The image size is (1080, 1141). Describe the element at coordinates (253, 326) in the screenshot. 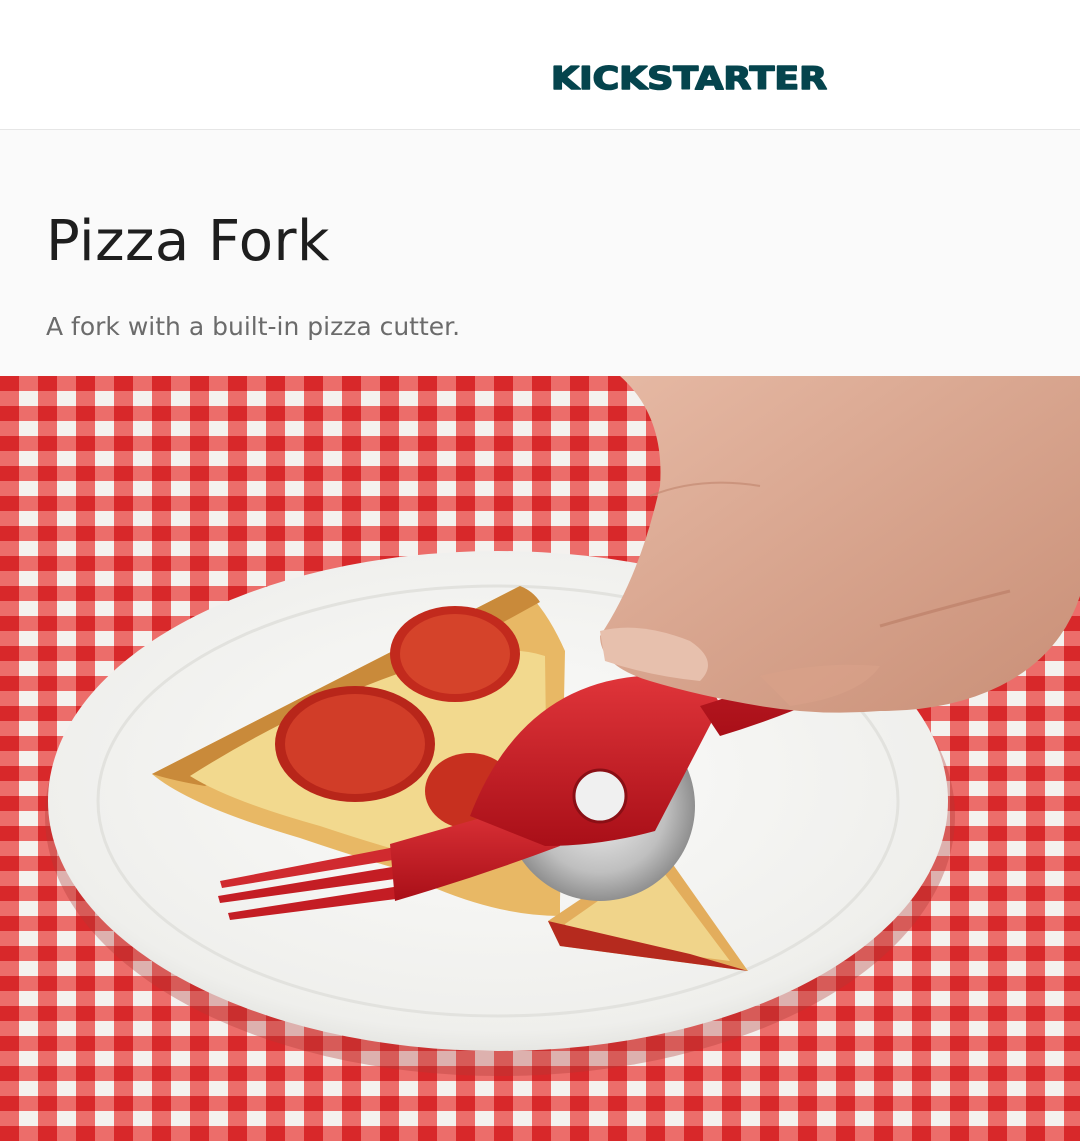

I see `project-blurb: A fork with a built-in pizza cutter.` at that location.